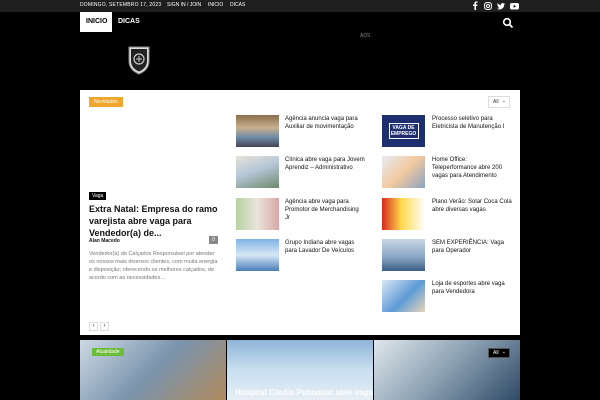 Image resolution: width=600 pixels, height=400 pixels. I want to click on thumbnail-caption: VAGA DE EMPREGO, so click(403, 131).